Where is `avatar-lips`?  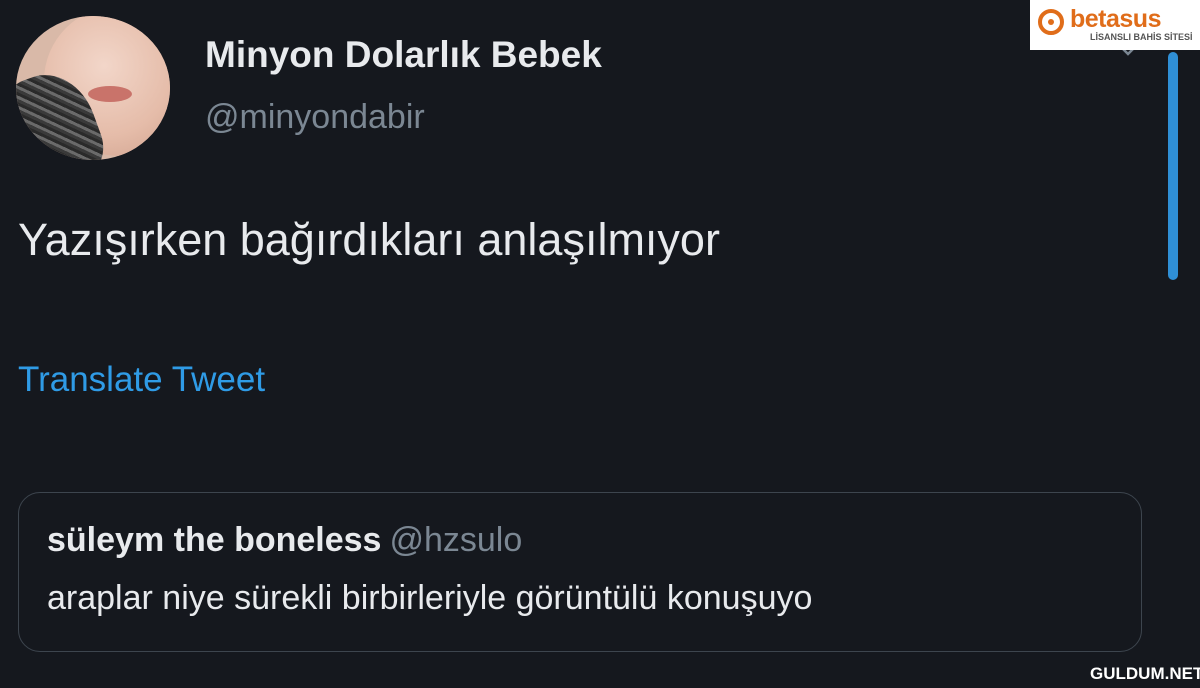
avatar-lips is located at coordinates (110, 94).